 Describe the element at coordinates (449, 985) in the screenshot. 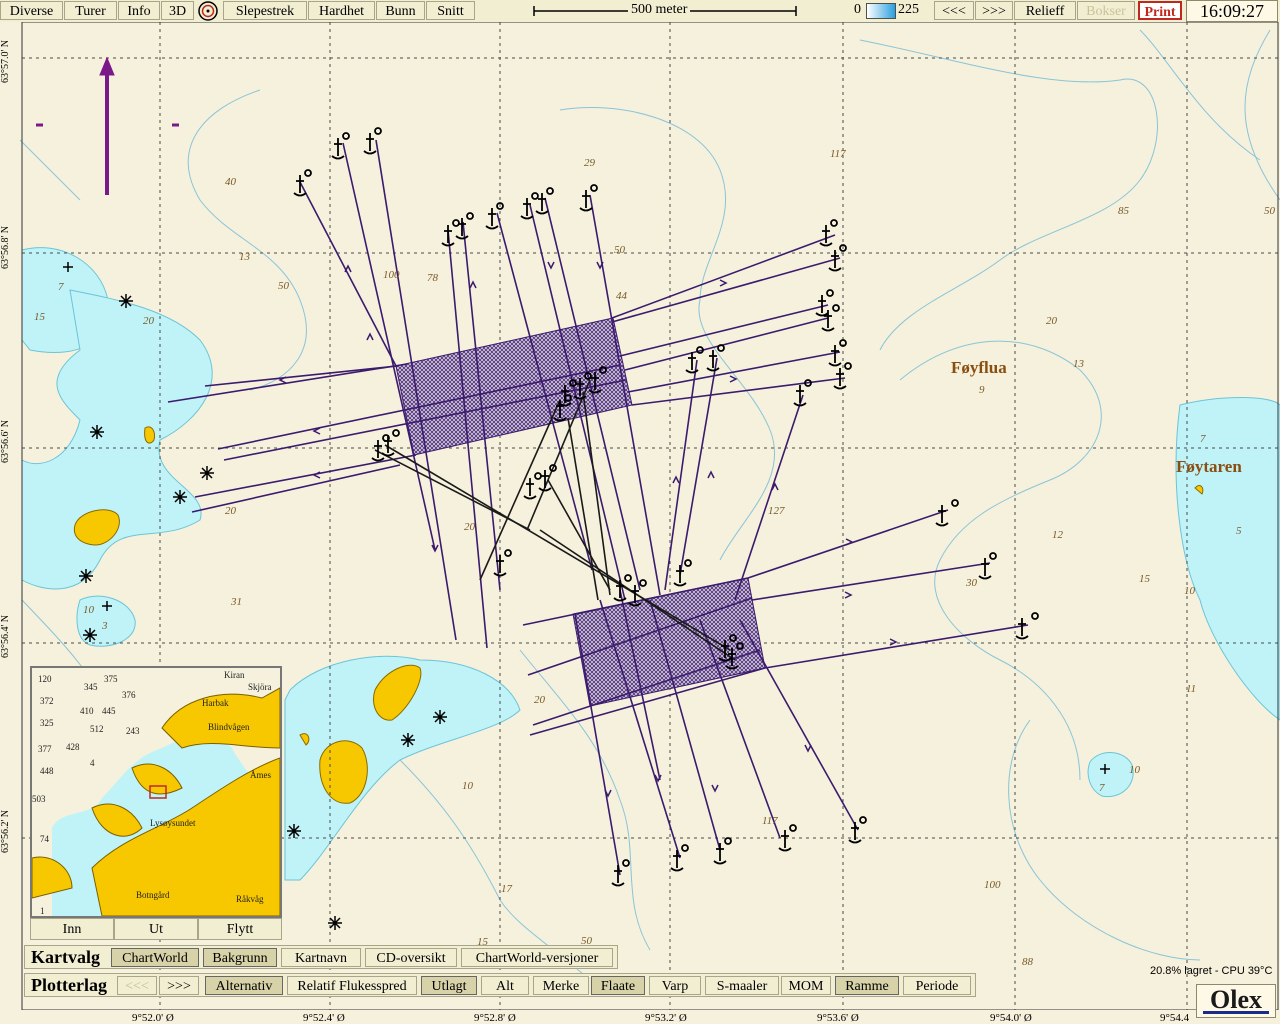

I see `utlagt-button: Utlagt` at that location.